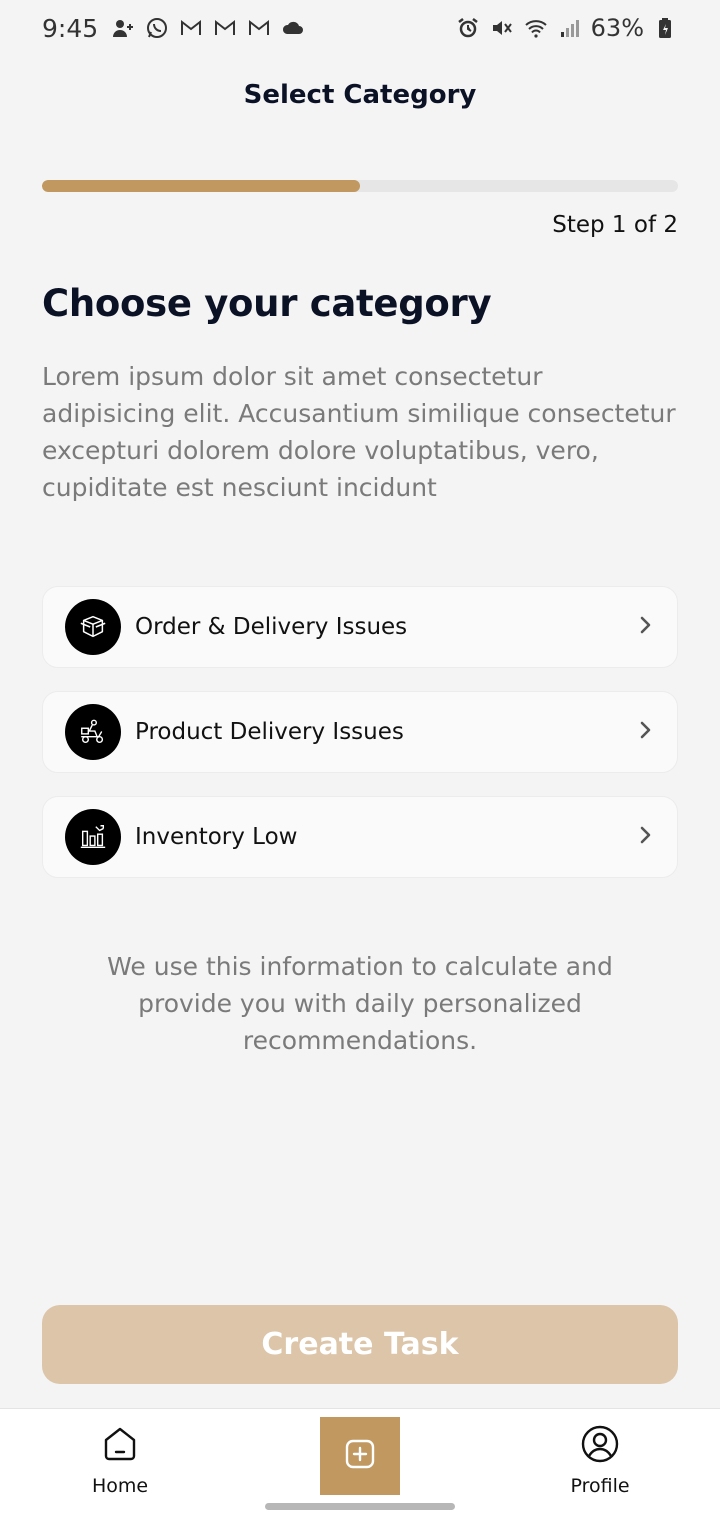 The image size is (720, 1520). What do you see at coordinates (360, 1506) in the screenshot?
I see `home-indicator` at bounding box center [360, 1506].